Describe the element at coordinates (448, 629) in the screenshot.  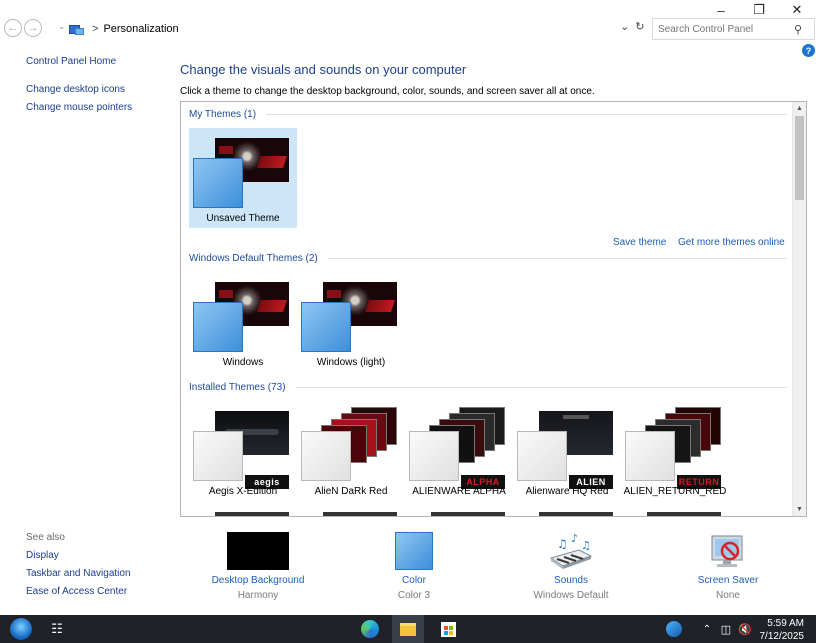
I see `store-icon` at that location.